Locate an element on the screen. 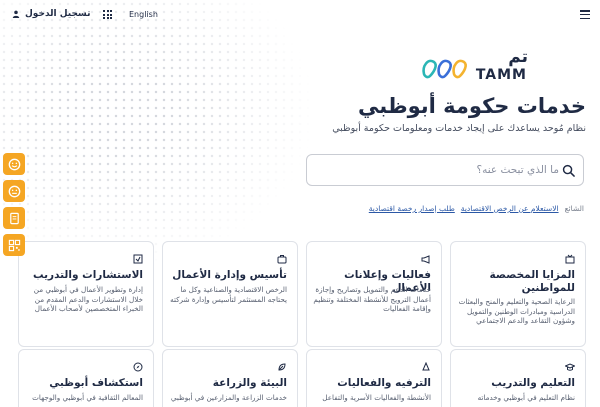  consulting-icon is located at coordinates (138, 259).